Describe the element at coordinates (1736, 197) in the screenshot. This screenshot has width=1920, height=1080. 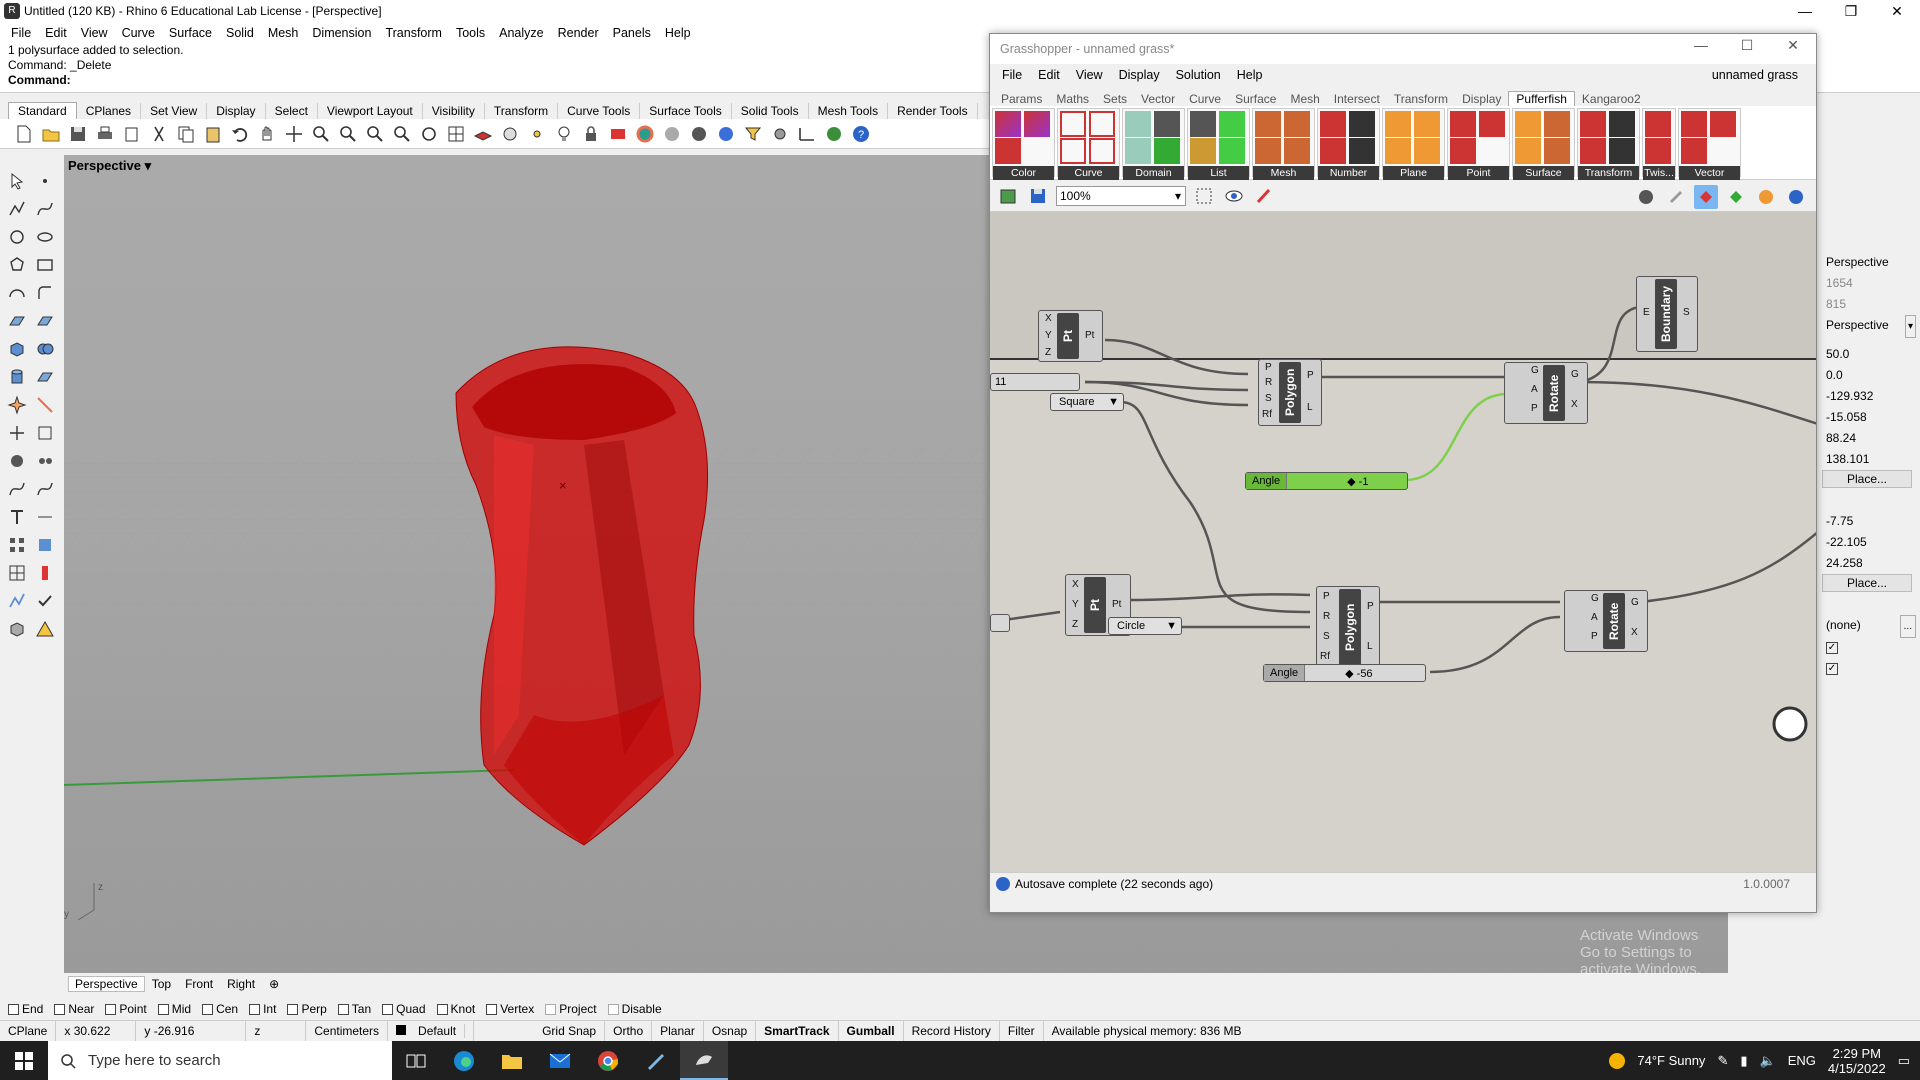
I see `gh-bake-icon` at that location.